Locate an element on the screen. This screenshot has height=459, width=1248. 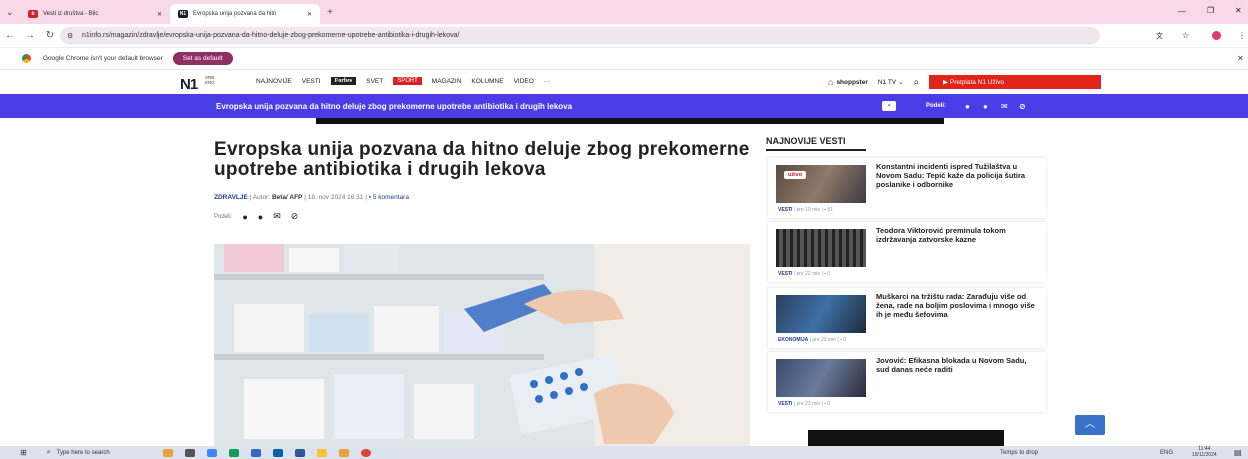
shoppster-icon: ⌂ is located at coordinates (831, 82).